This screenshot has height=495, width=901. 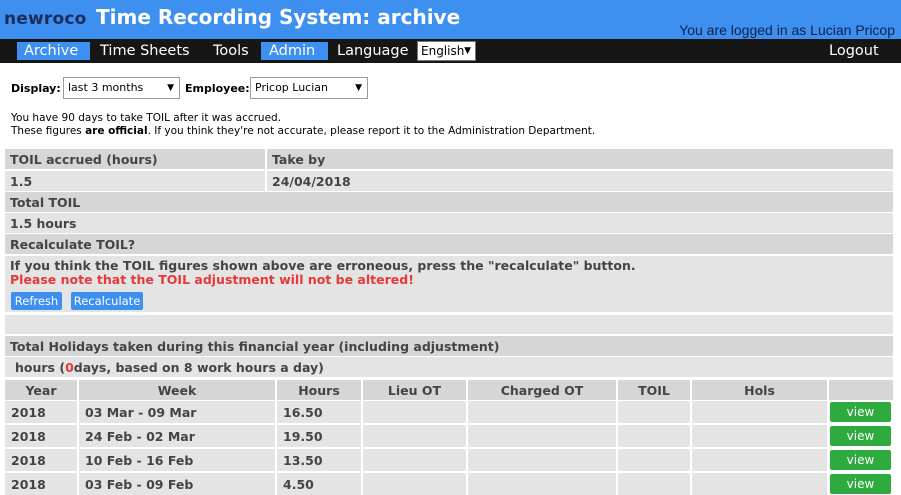 What do you see at coordinates (319, 484) in the screenshot?
I see `table-cell-hours: 4.50` at bounding box center [319, 484].